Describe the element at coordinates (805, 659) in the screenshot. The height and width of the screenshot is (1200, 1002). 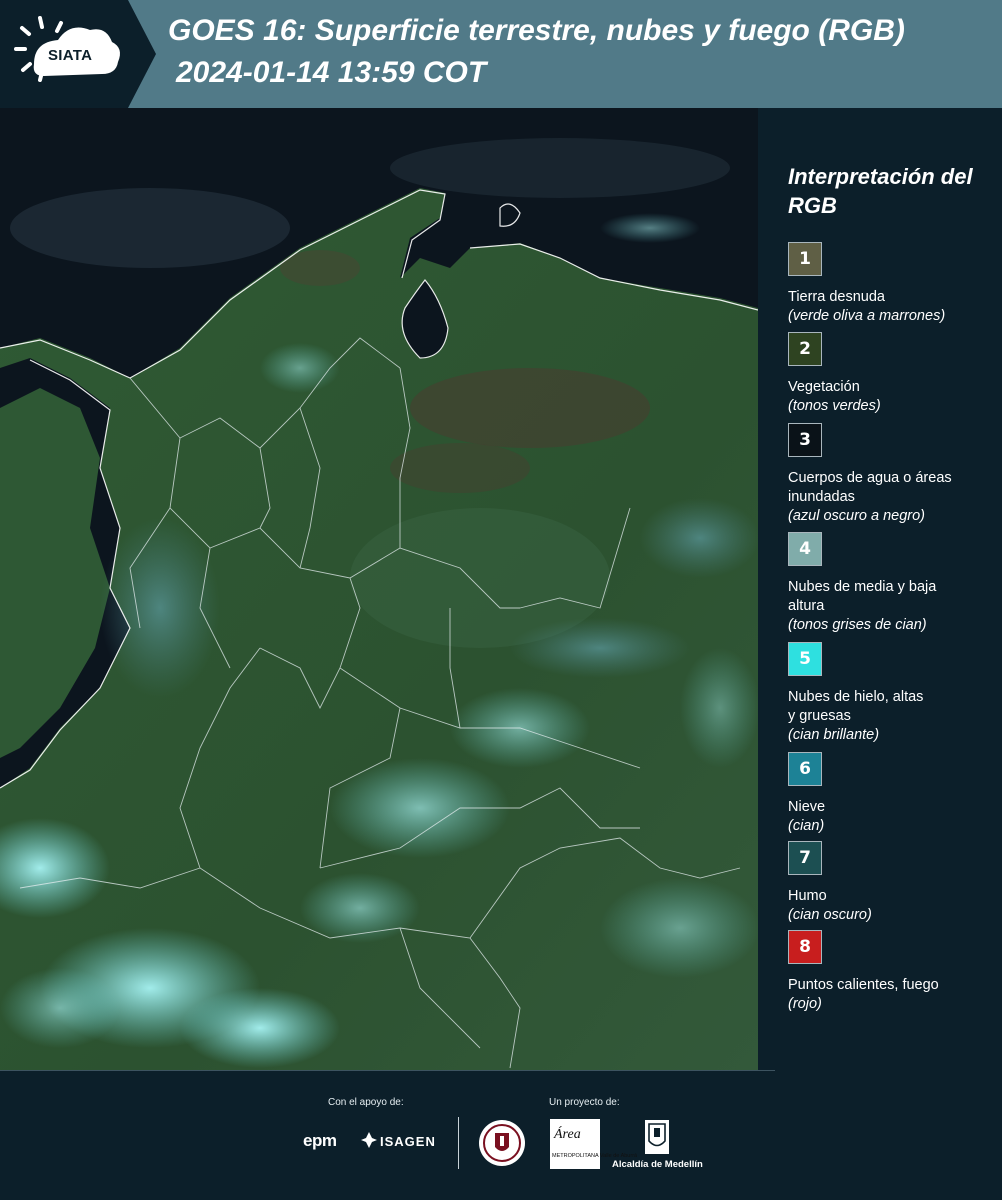
I see `legend-swatch: 5` at that location.